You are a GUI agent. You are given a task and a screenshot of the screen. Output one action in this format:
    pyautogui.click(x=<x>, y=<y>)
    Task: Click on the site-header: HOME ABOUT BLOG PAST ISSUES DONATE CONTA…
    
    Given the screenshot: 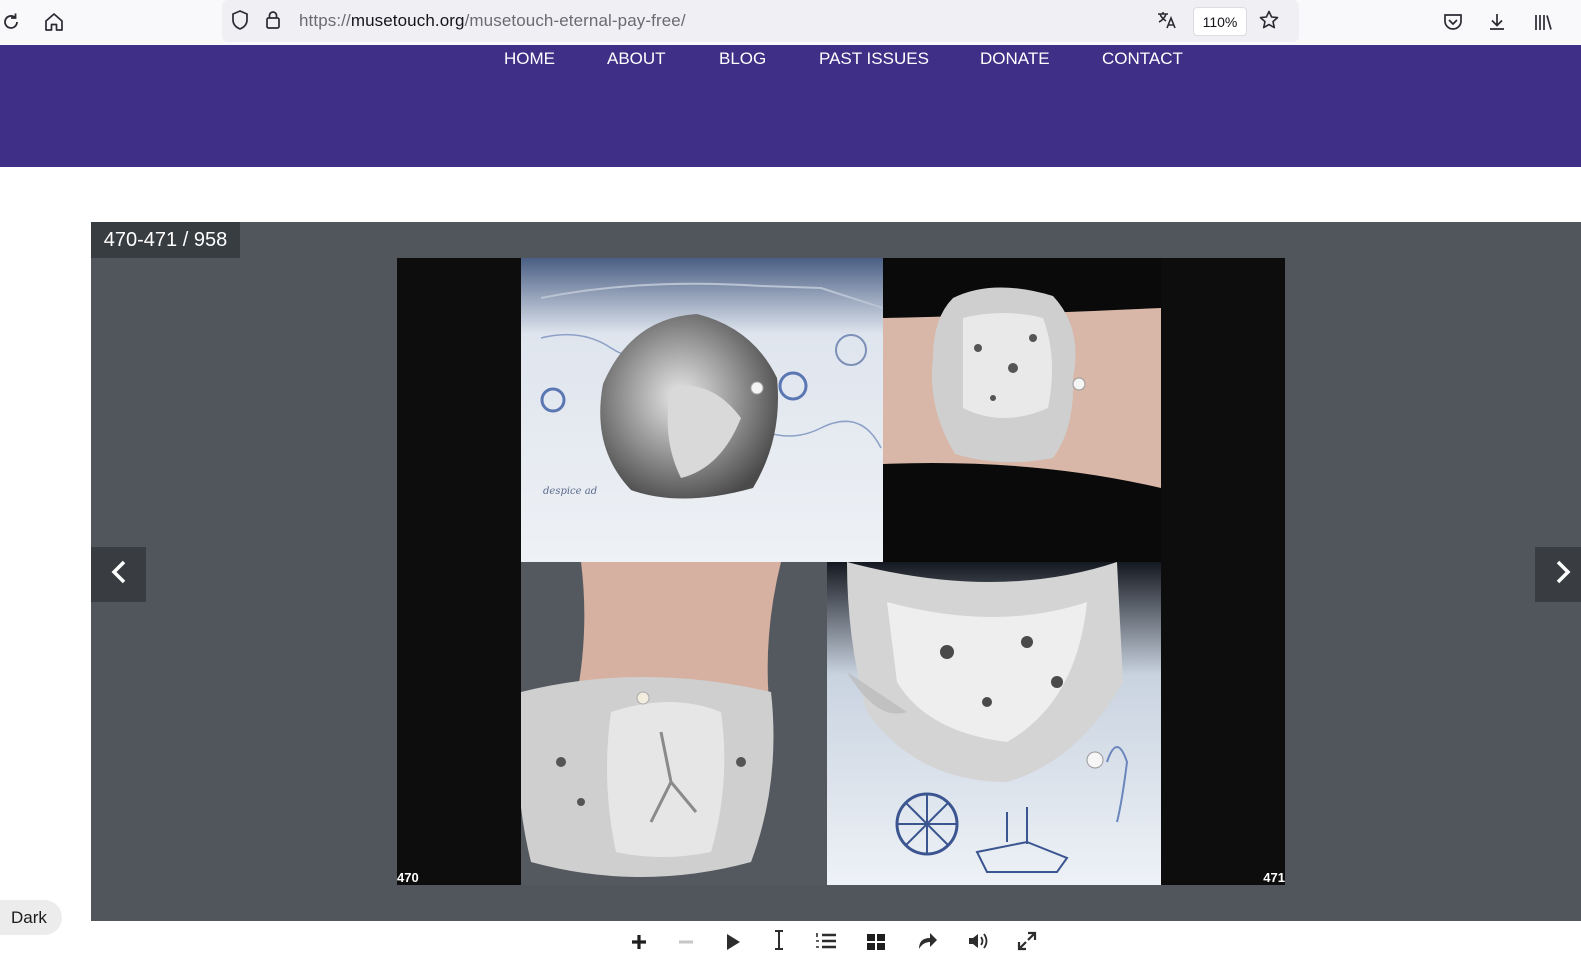 What is the action you would take?
    pyautogui.click(x=790, y=106)
    